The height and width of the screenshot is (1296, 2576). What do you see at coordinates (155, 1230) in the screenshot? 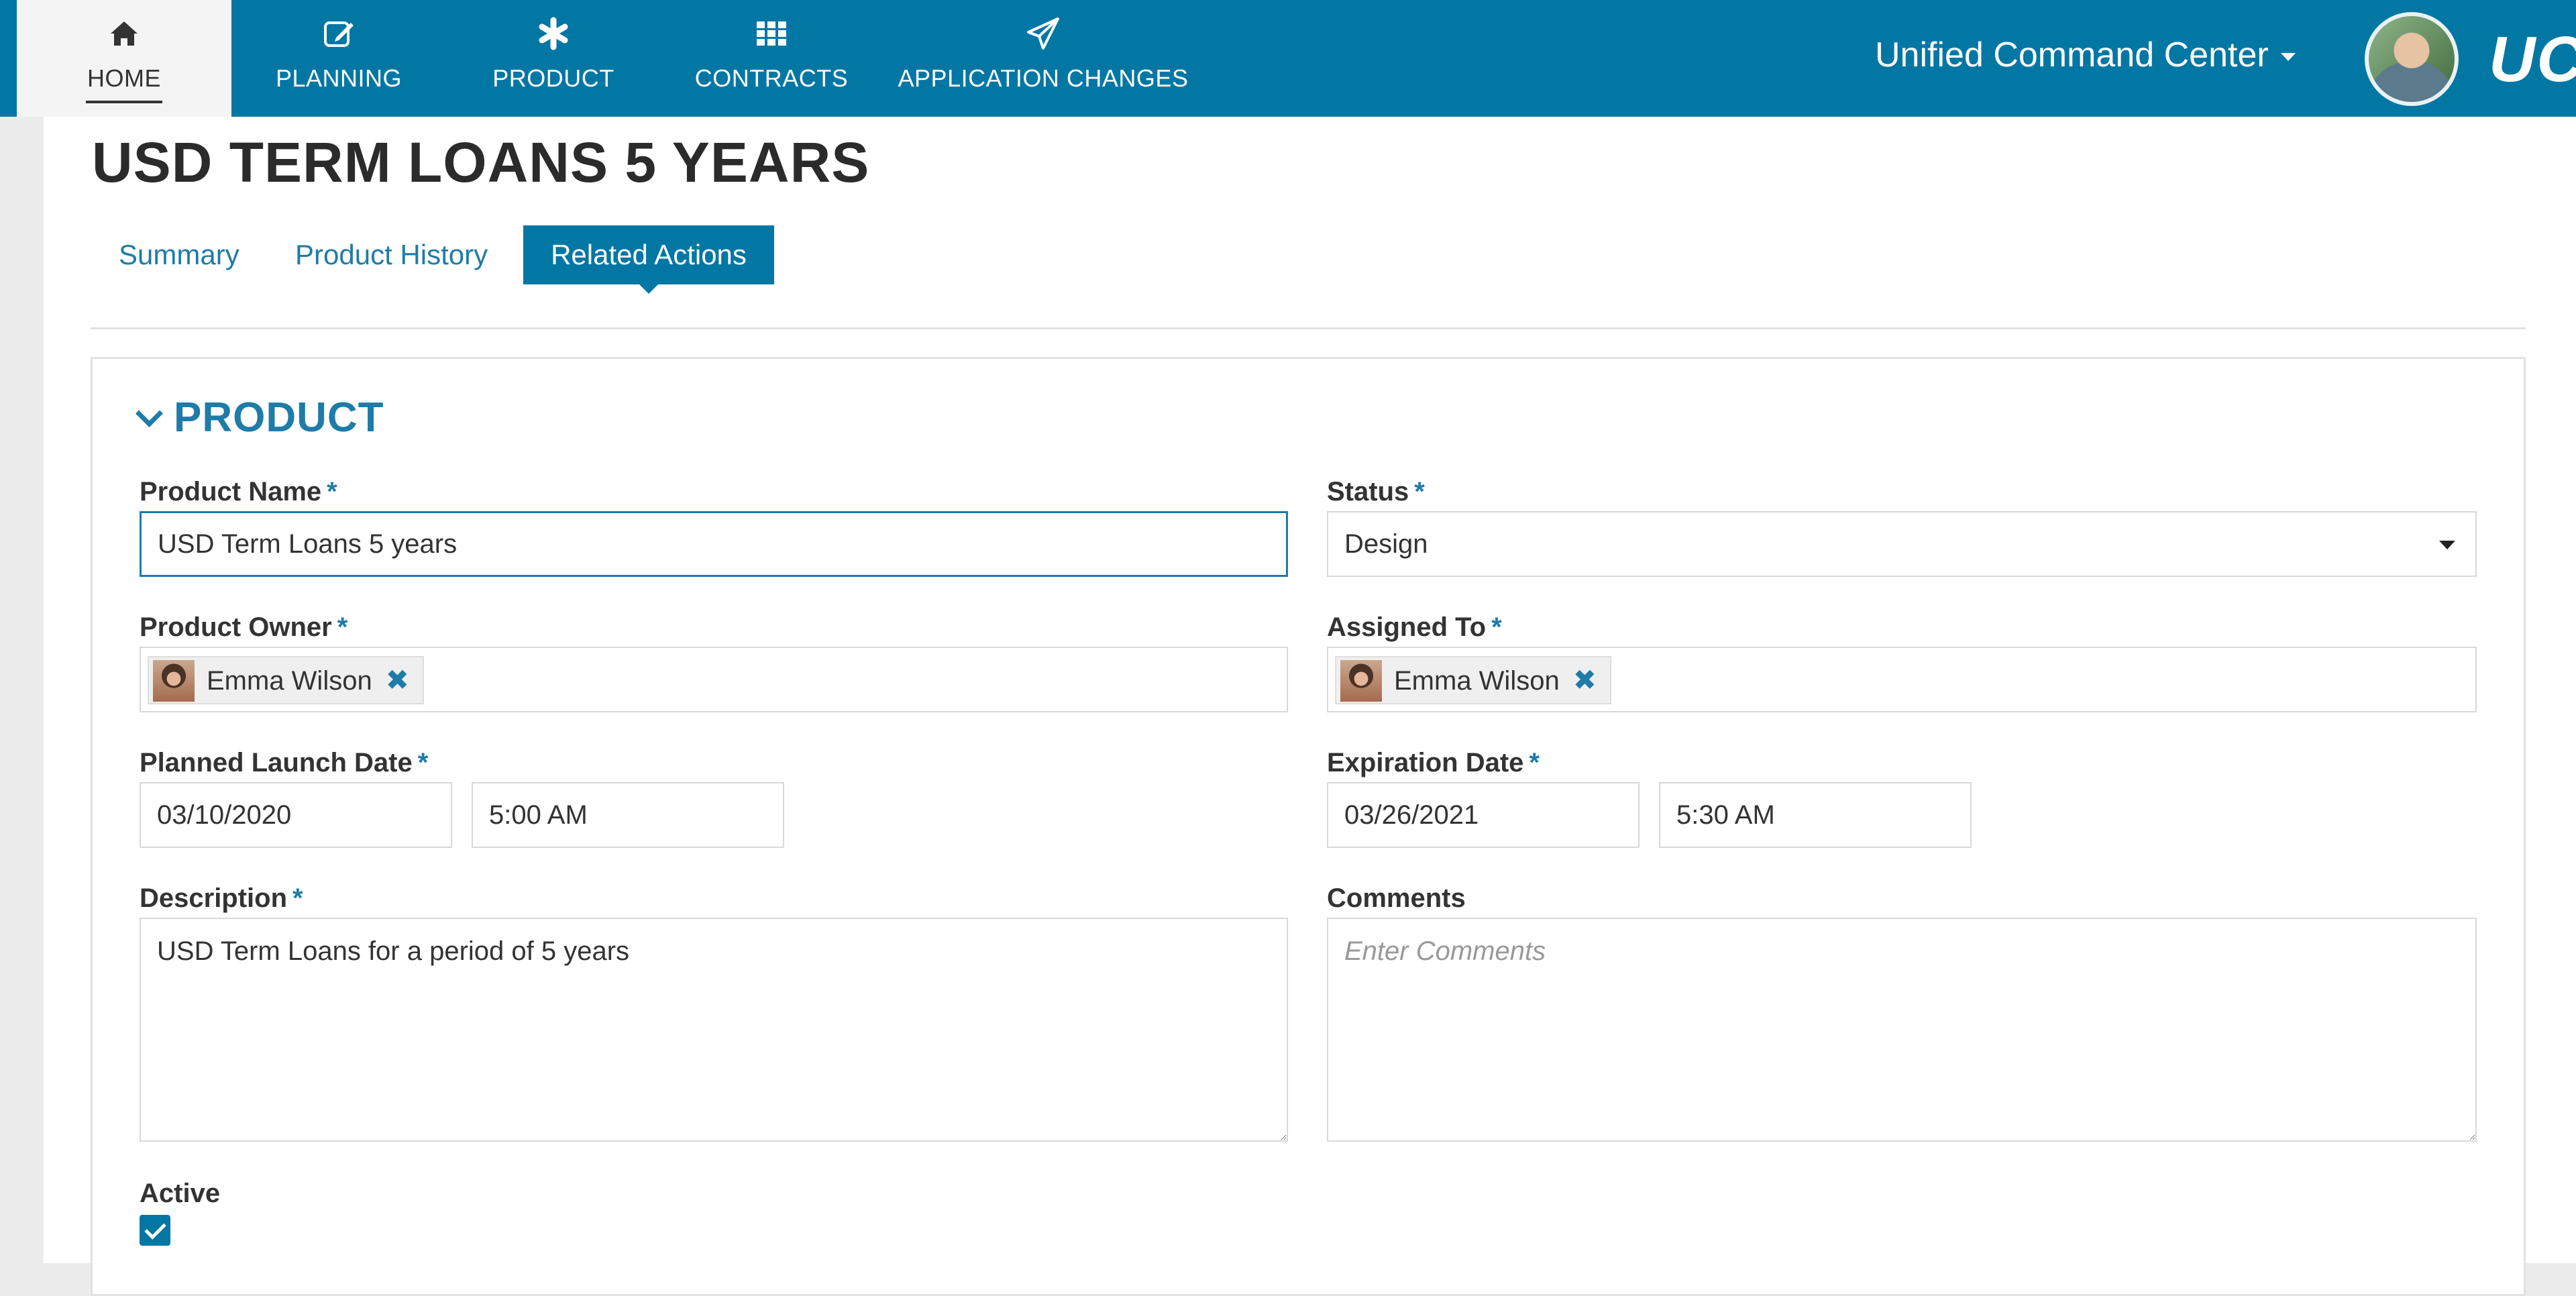
I see `active-checkbox` at bounding box center [155, 1230].